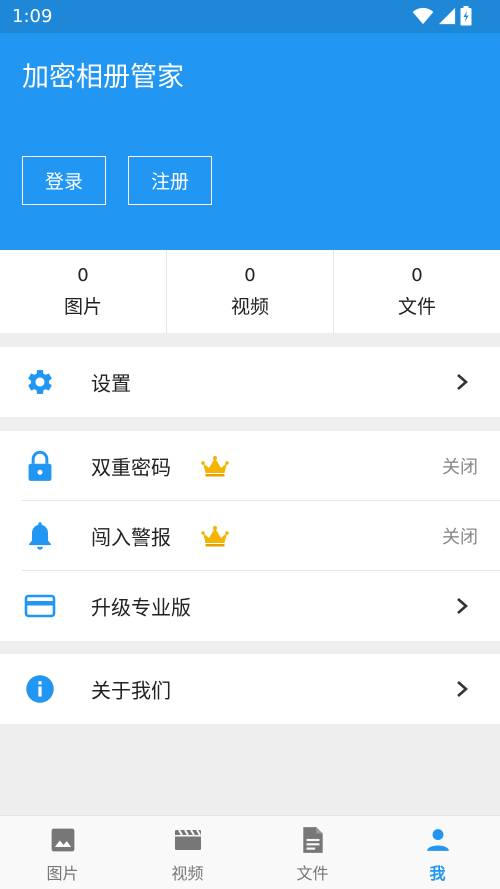  I want to click on status-bar: 1:09, so click(250, 16).